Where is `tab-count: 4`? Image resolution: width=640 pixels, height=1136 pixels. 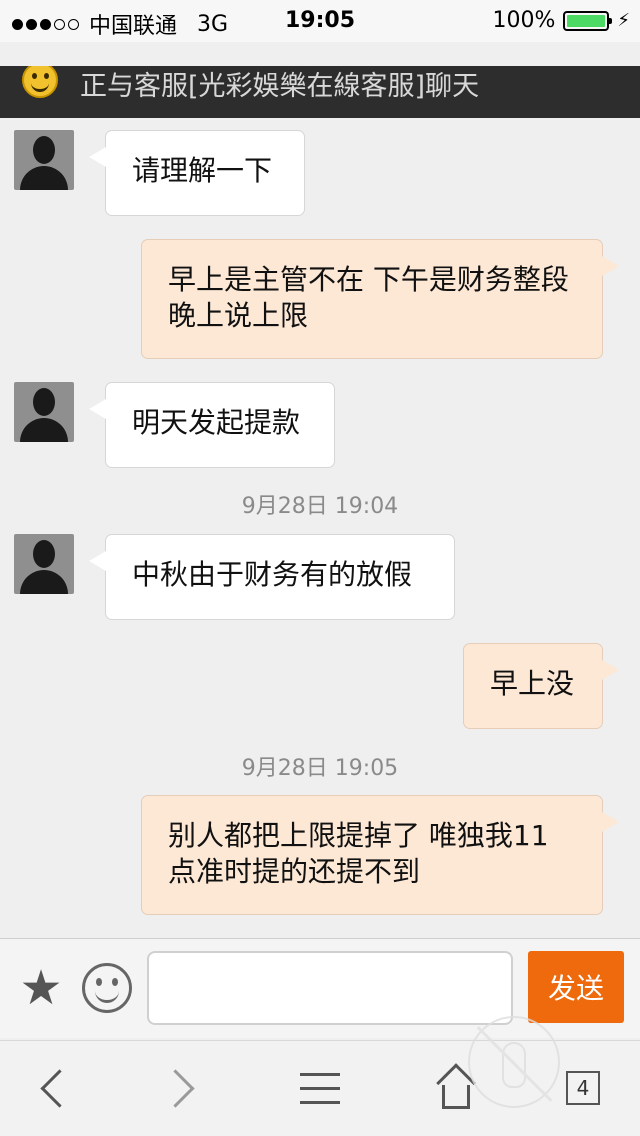
tab-count: 4 is located at coordinates (583, 1088).